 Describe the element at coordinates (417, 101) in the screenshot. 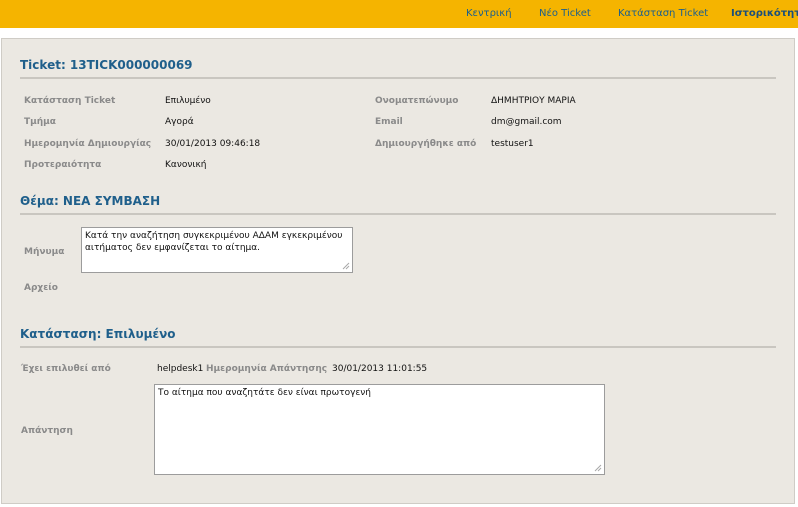

I see `fullname-label: Ονοματεπώνυμο` at that location.